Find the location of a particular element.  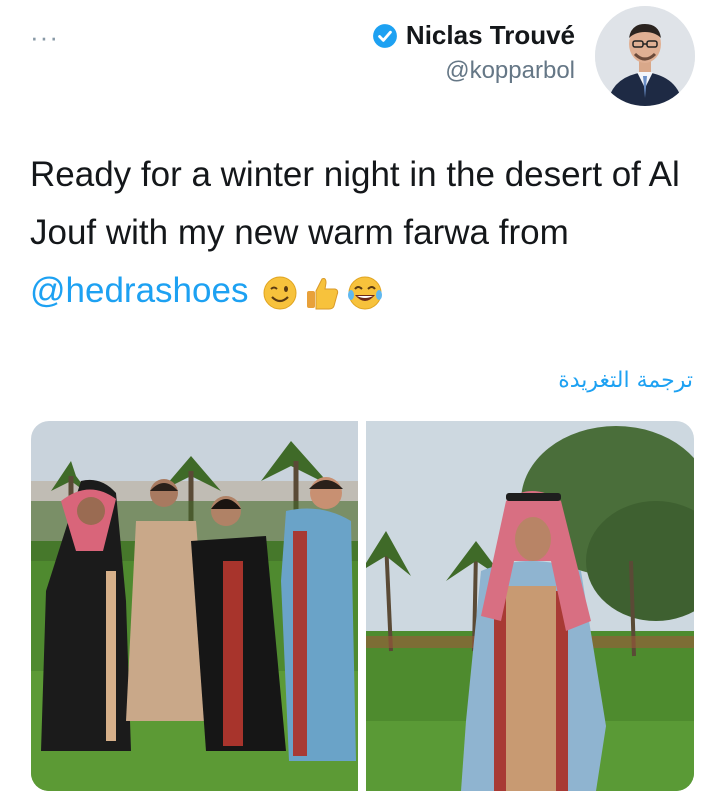

author-display-name: Niclas Trouvé is located at coordinates (490, 35).